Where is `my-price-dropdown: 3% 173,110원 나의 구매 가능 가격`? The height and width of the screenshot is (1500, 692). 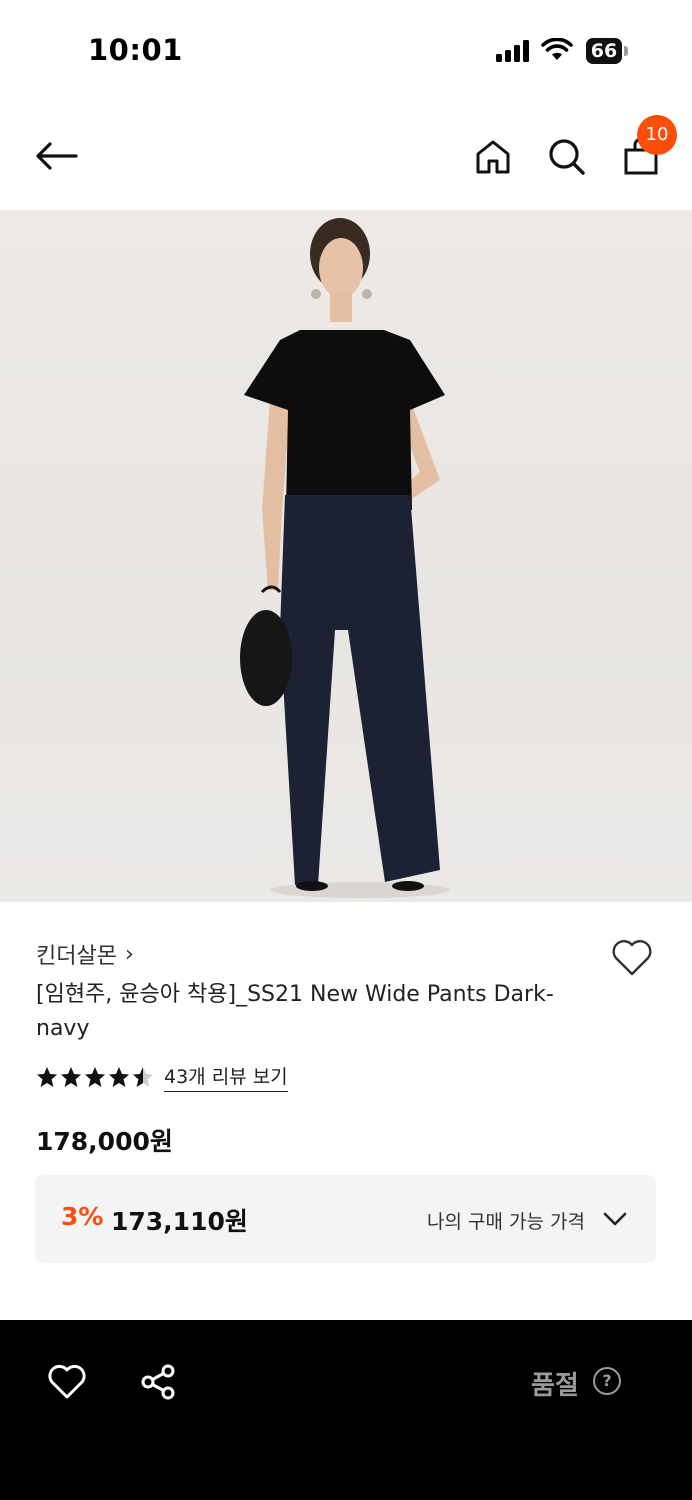 my-price-dropdown: 3% 173,110원 나의 구매 가능 가격 is located at coordinates (345, 1219).